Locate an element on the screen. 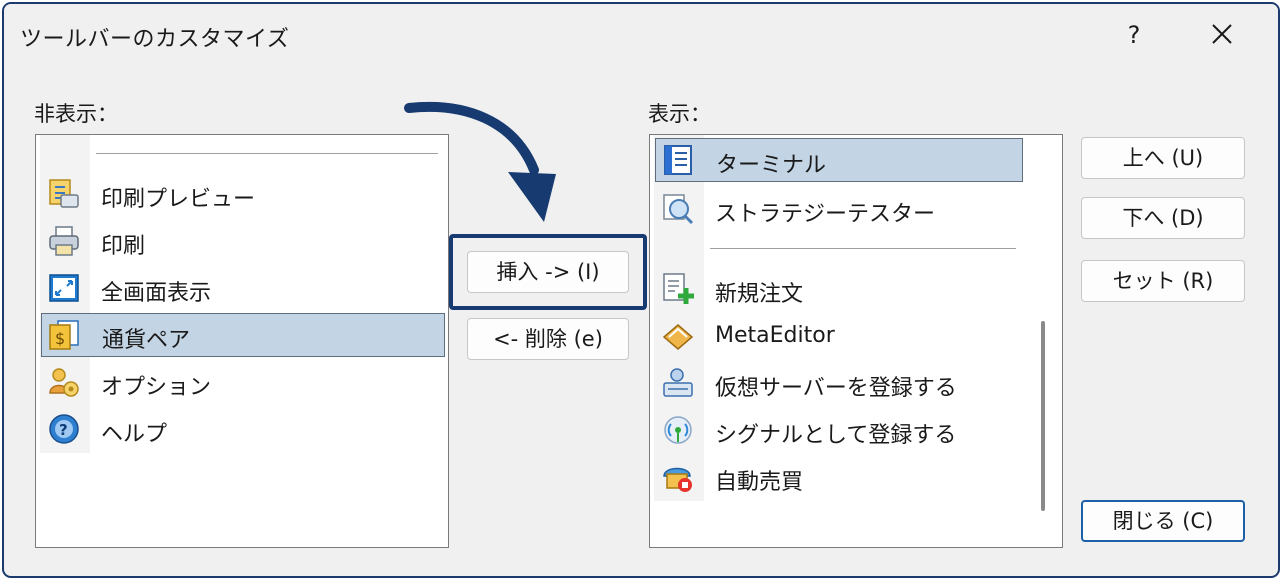  list-item-auto-trading: 自動売買 is located at coordinates (839, 477).